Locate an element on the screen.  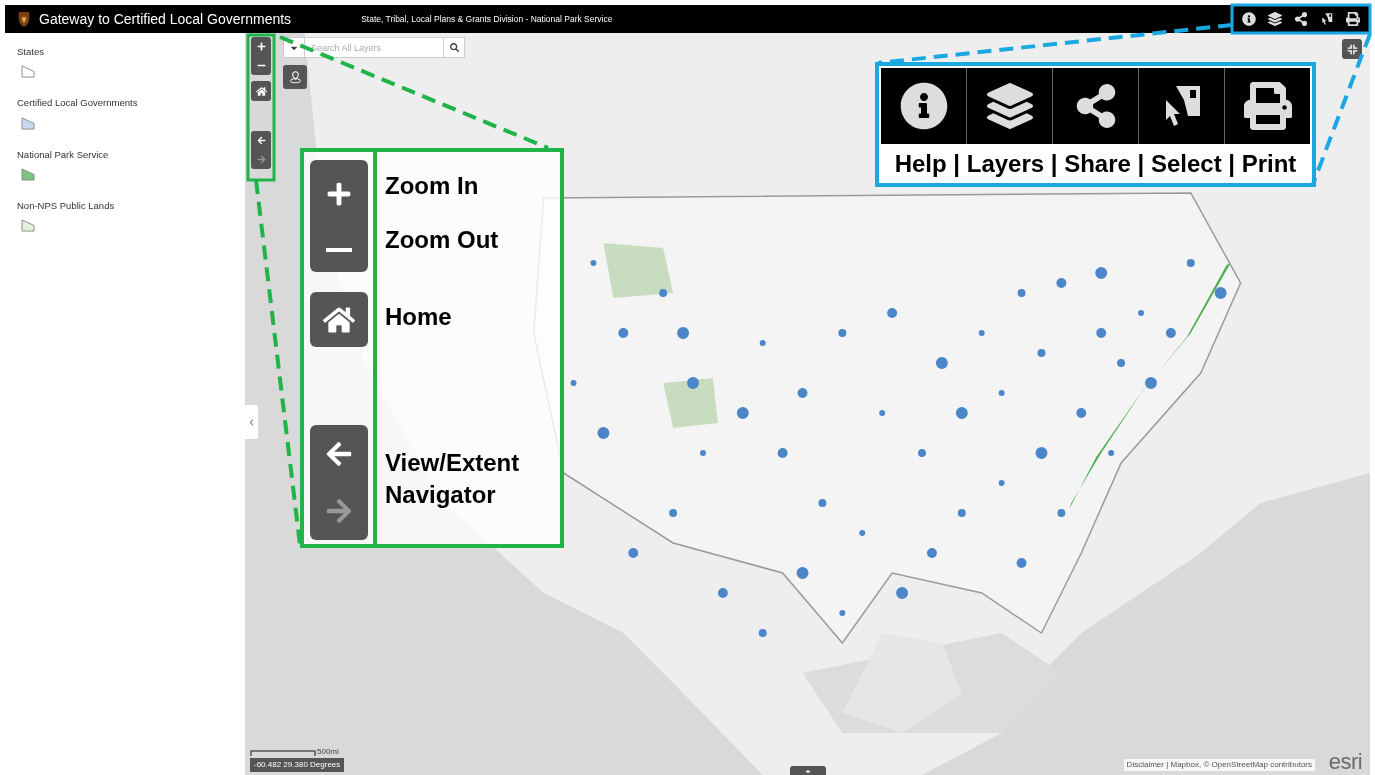
minus-icon is located at coordinates (338, 249).